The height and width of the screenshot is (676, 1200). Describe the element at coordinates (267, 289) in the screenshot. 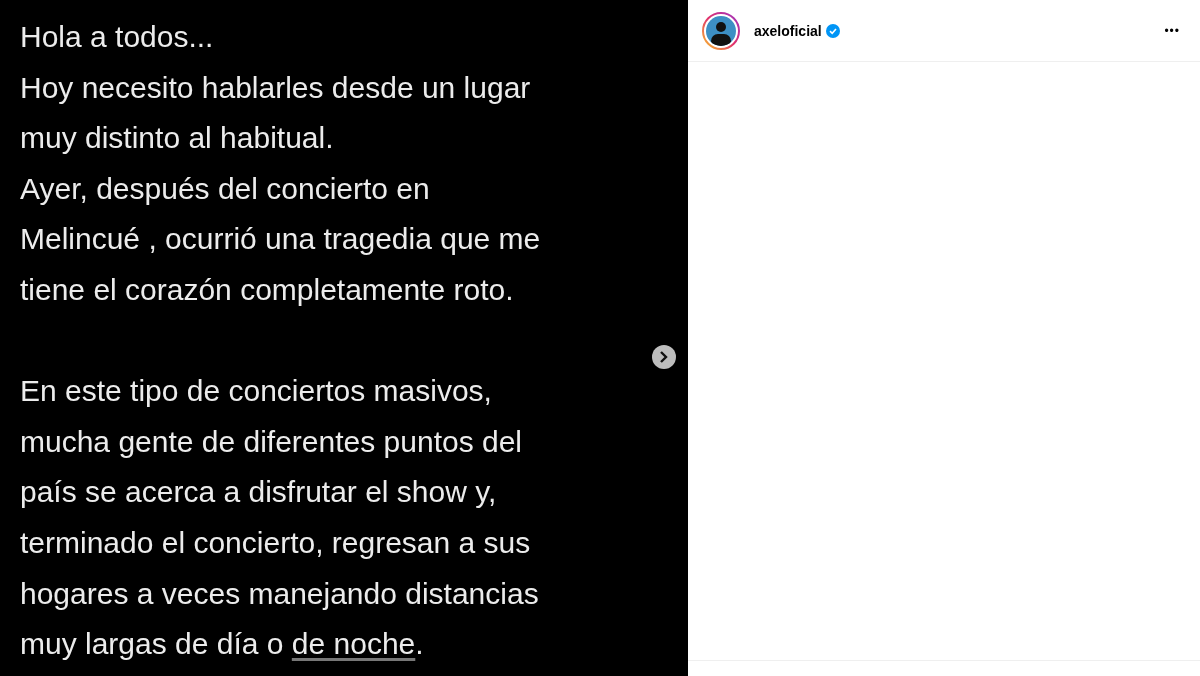

I see `text-line: tiene el corazón completamente roto.` at that location.